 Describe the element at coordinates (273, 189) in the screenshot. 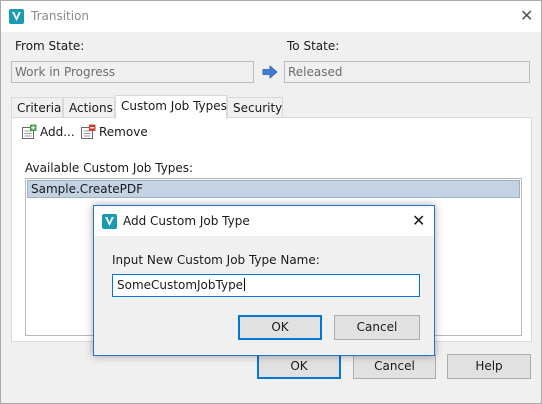

I see `list-item: Sample.CreatePDF` at that location.